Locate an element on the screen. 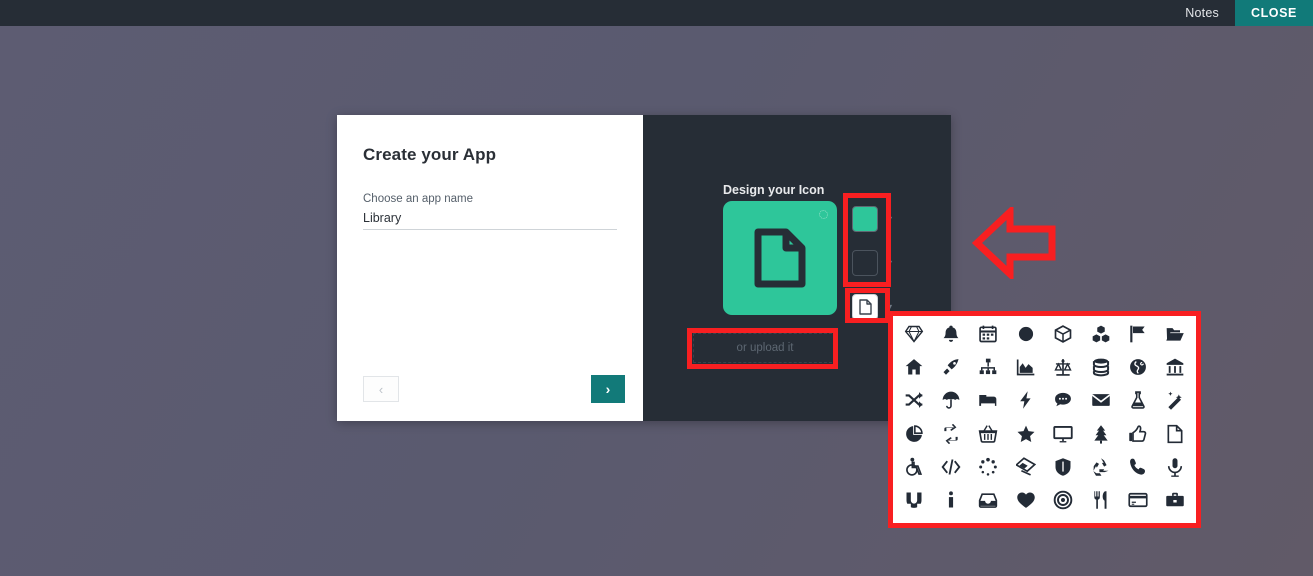 Image resolution: width=1313 pixels, height=576 pixels. envelope-icon is located at coordinates (1101, 402).